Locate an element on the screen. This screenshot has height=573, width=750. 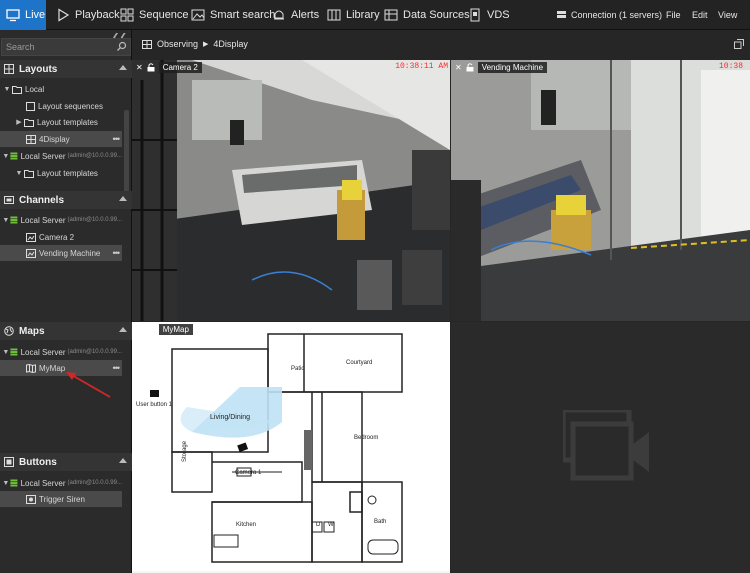
menu-file: File is located at coordinates (673, 15).